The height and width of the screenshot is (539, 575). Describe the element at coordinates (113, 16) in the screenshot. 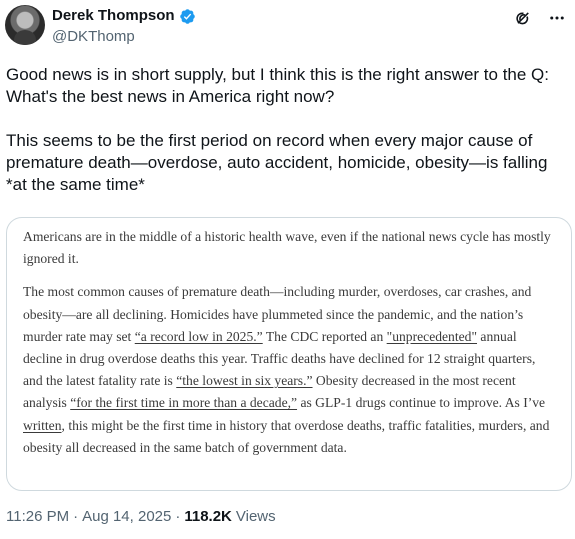

I see `author-name: Derek Thompson` at that location.